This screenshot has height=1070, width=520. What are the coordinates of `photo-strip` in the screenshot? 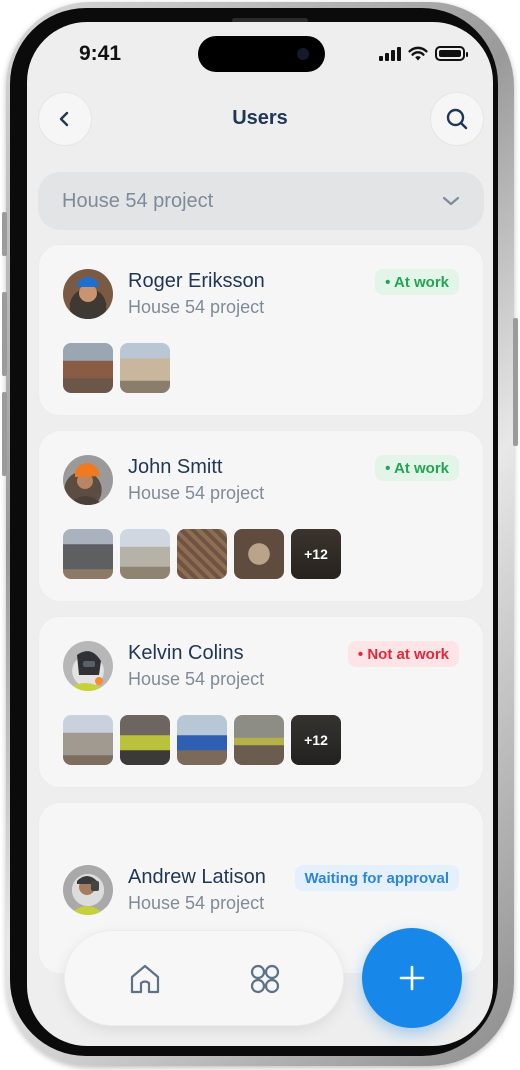 It's located at (116, 368).